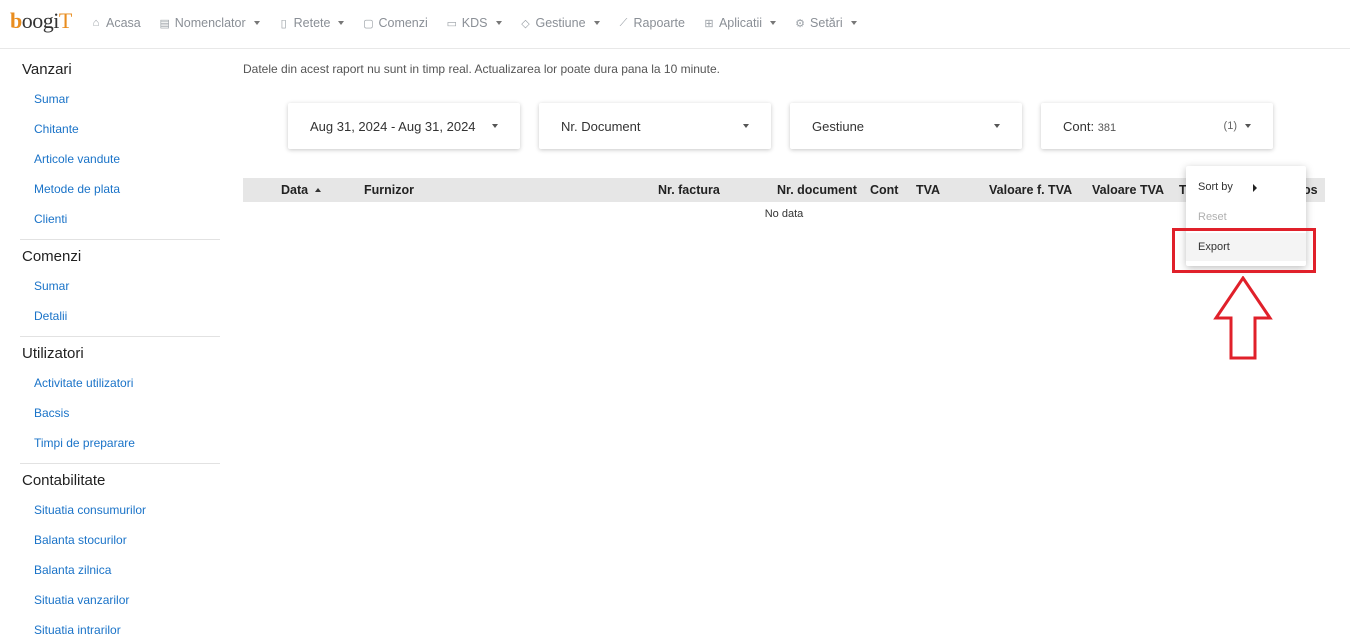  Describe the element at coordinates (689, 190) in the screenshot. I see `column-header-nr-factura: Nr. factura` at that location.